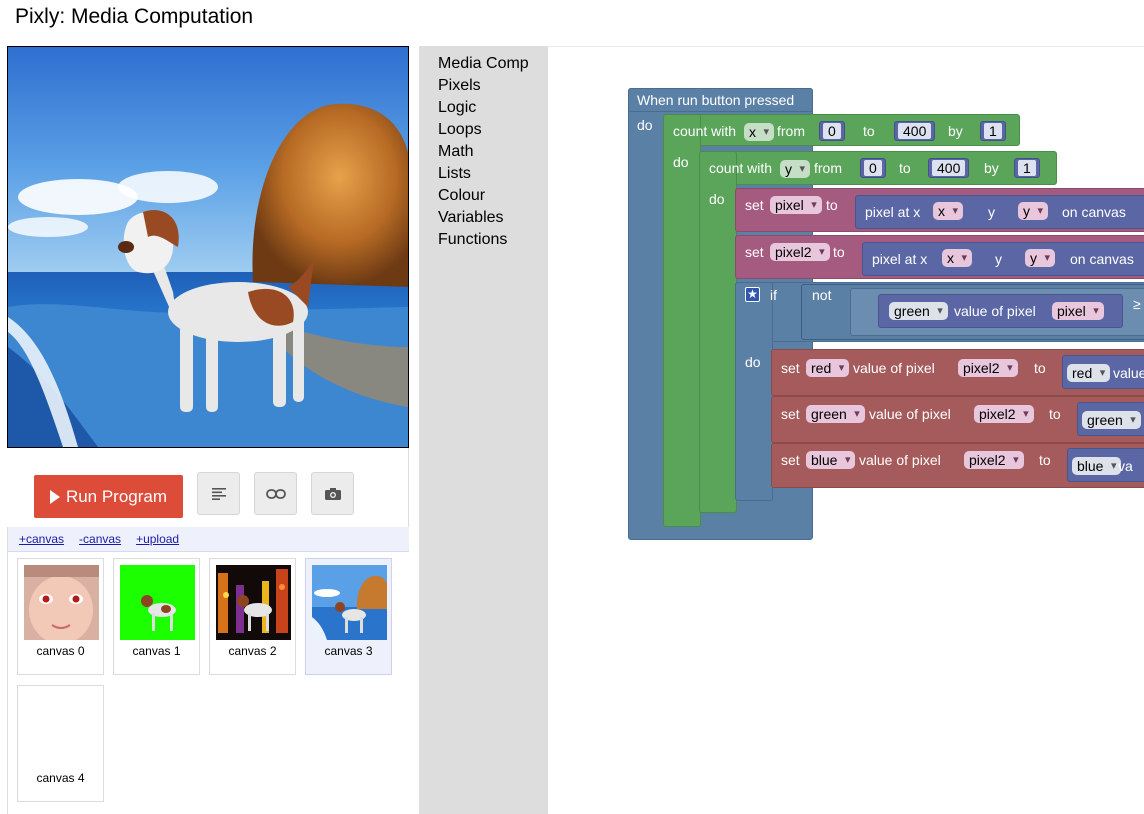 The height and width of the screenshot is (814, 1144). I want to click on toolbox-category-logic: Logic, so click(483, 108).